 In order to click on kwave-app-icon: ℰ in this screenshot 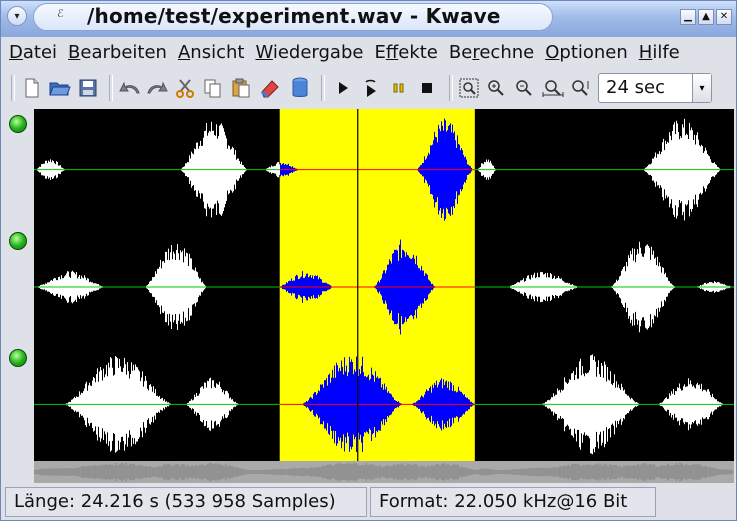, I will do `click(60, 13)`.